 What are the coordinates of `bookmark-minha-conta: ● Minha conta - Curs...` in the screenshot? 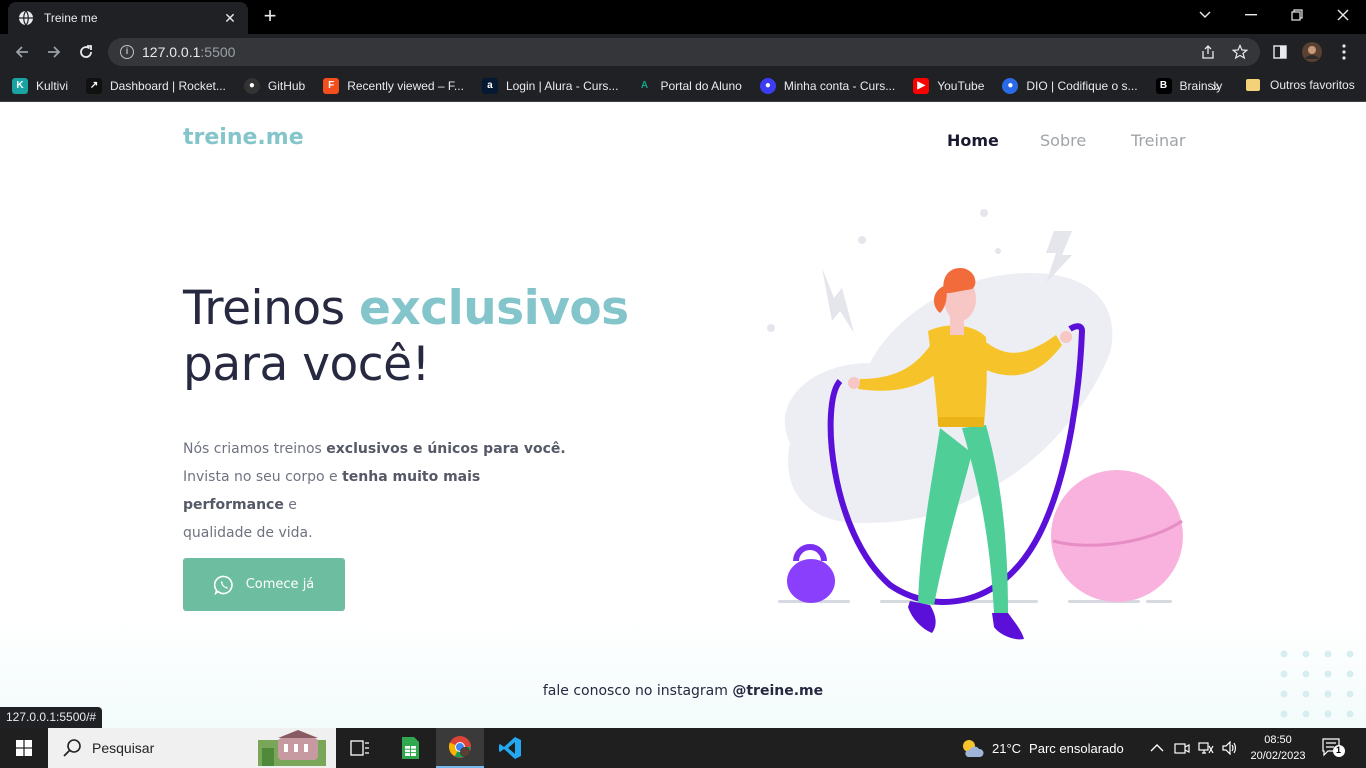 It's located at (827, 85).